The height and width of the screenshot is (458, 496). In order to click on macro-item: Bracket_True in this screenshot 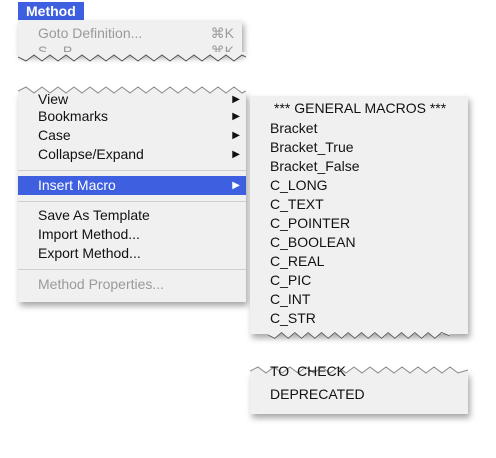, I will do `click(359, 147)`.